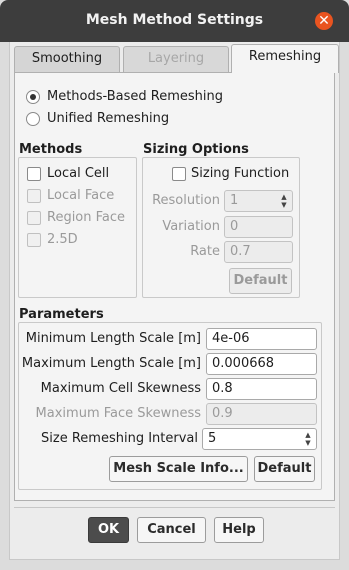 The height and width of the screenshot is (570, 349). I want to click on cancel-button: Cancel, so click(171, 530).